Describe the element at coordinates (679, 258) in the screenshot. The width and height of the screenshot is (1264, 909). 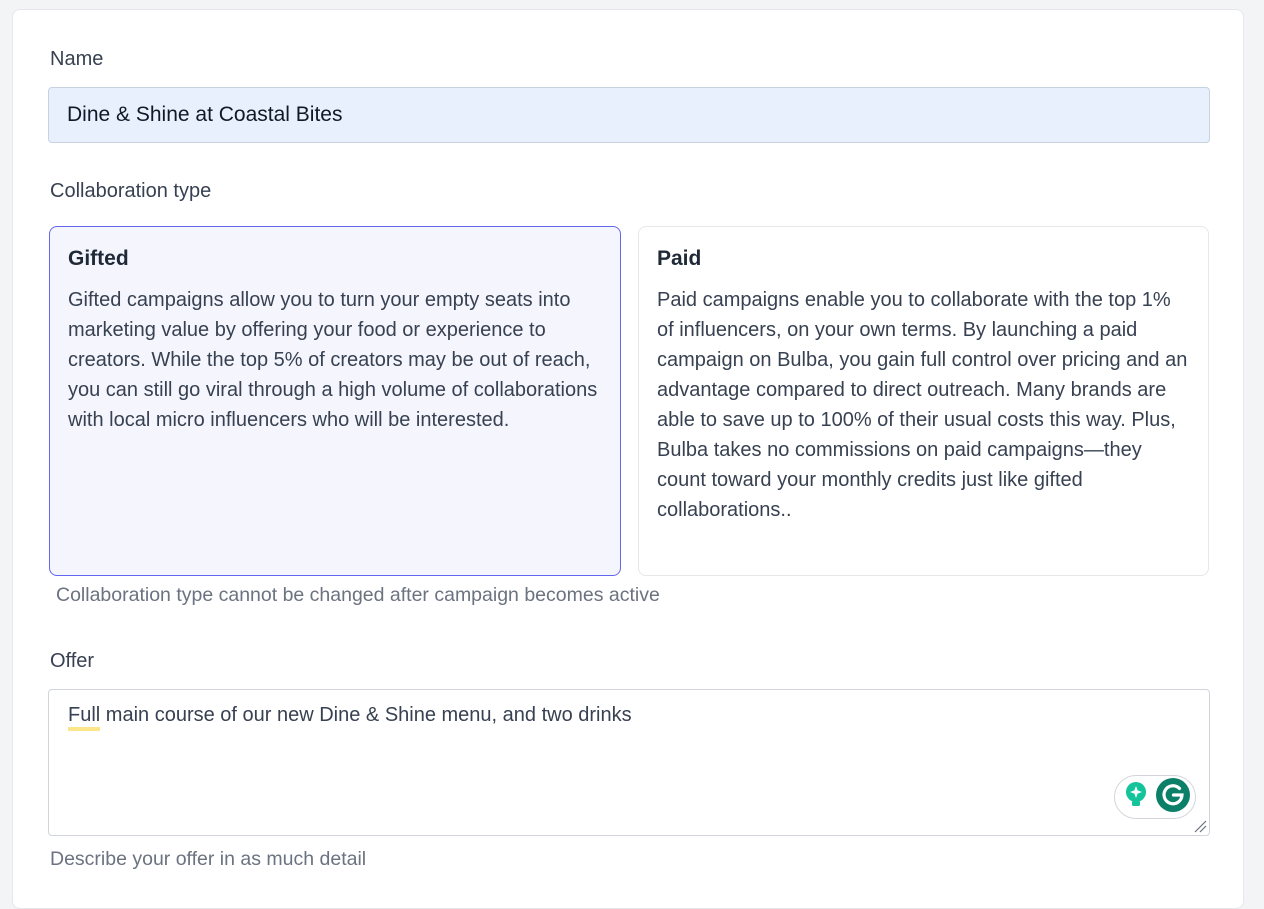
I see `option-title-paid: Paid` at that location.